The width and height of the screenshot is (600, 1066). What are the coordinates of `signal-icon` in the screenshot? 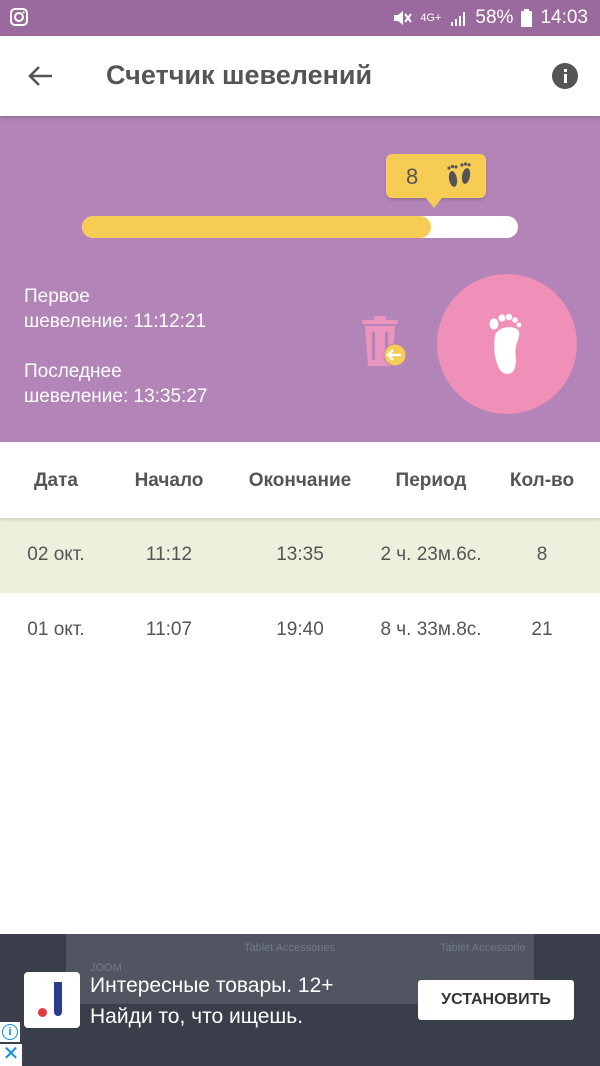 It's located at (458, 19).